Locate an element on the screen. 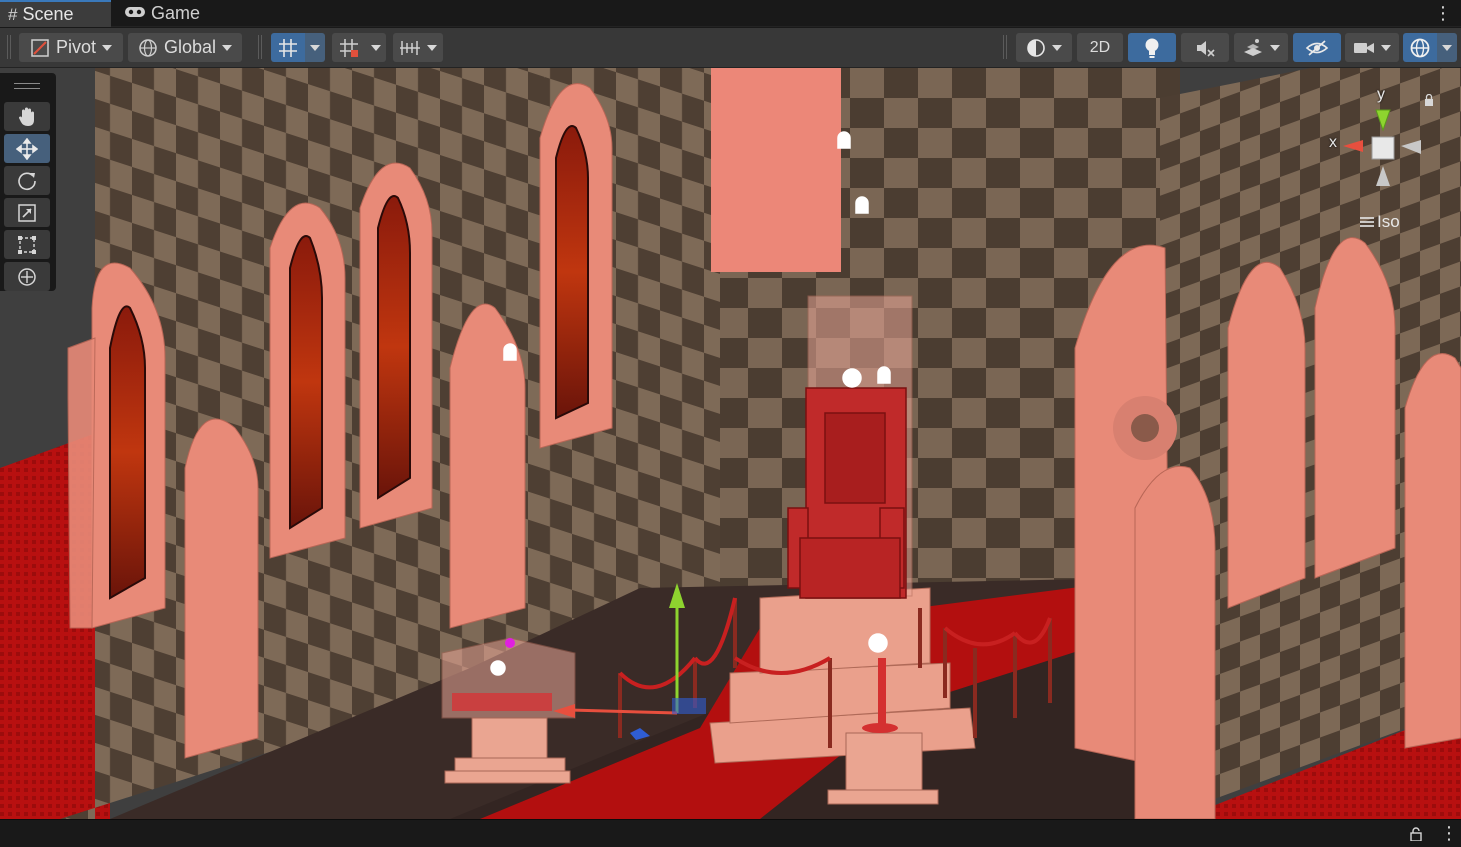 Image resolution: width=1461 pixels, height=847 pixels. pivot-icon is located at coordinates (40, 47).